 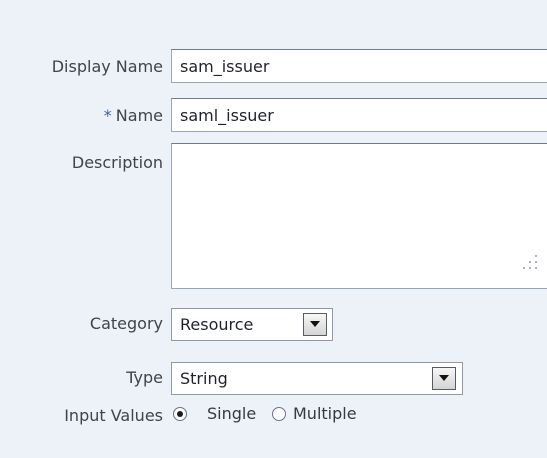 I want to click on display-name-input, so click(x=359, y=66).